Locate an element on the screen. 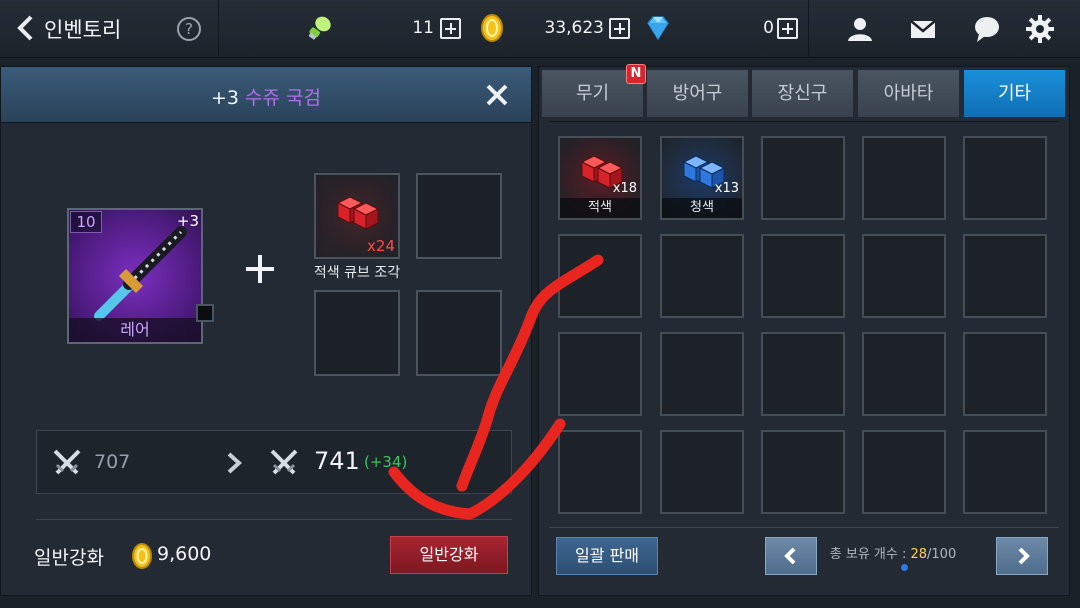 The image size is (1080, 608). enhance-cost: 9,600 is located at coordinates (184, 554).